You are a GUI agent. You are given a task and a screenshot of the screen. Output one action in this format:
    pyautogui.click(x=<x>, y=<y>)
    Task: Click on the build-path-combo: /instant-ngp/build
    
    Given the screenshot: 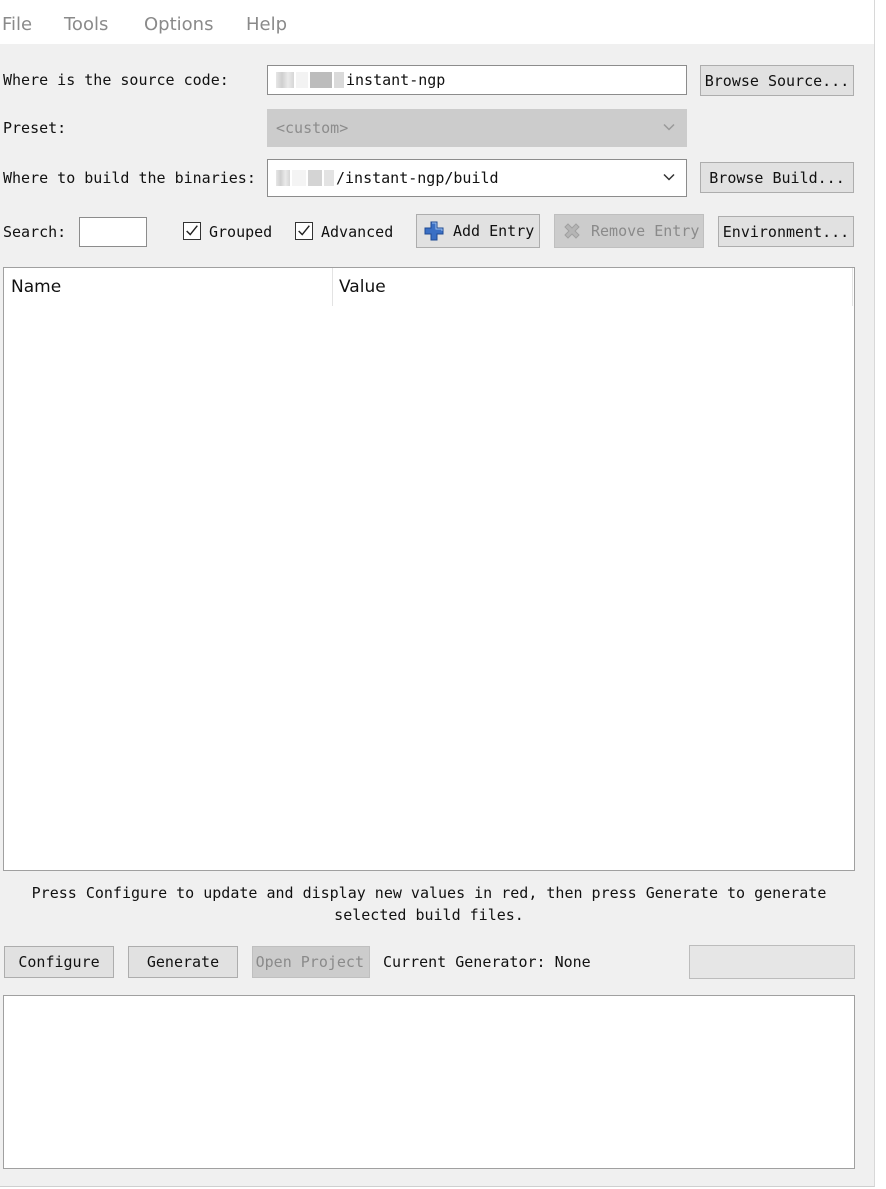 What is the action you would take?
    pyautogui.click(x=477, y=178)
    